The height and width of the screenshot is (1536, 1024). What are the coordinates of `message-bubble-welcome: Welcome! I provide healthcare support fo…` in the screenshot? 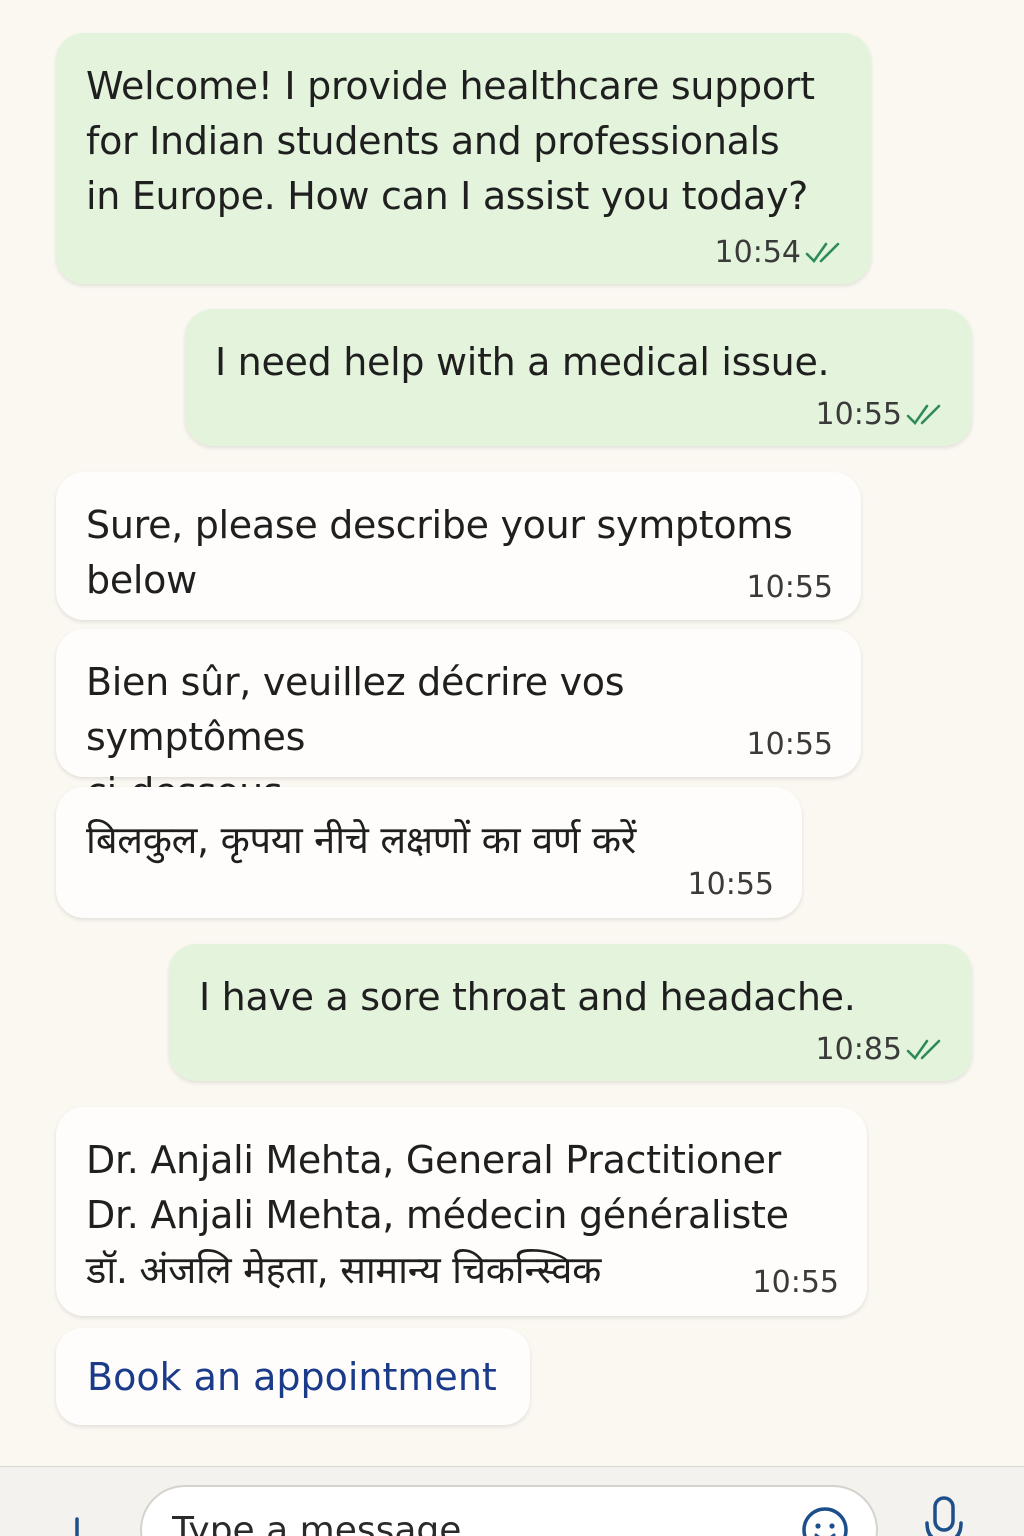 It's located at (463, 158).